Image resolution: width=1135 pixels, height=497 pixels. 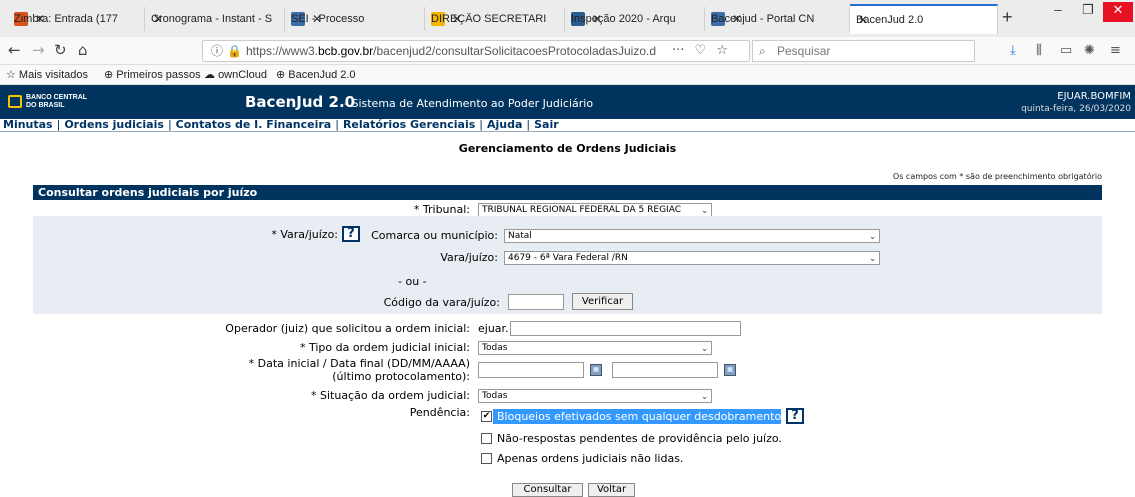 What do you see at coordinates (590, 458) in the screenshot?
I see `pendencia-nao-lidas-label: Apenas ordens judiciais não lidas.` at bounding box center [590, 458].